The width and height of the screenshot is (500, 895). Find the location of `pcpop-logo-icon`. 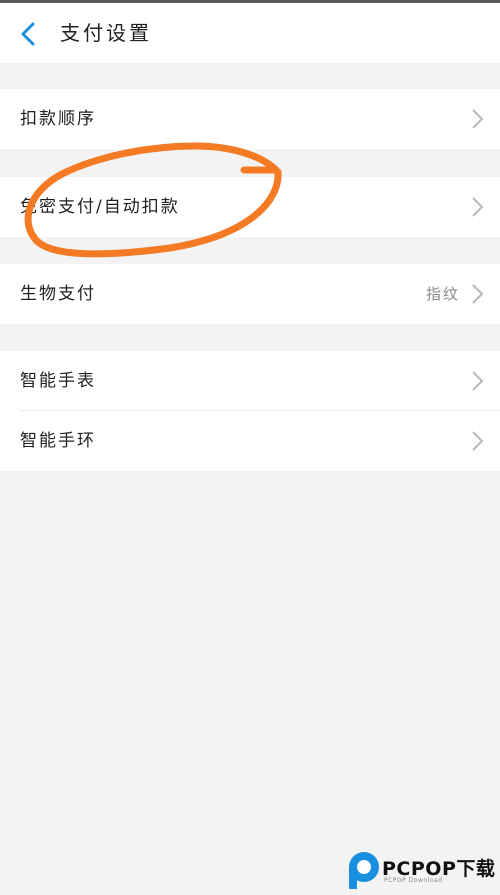

pcpop-logo-icon is located at coordinates (364, 870).